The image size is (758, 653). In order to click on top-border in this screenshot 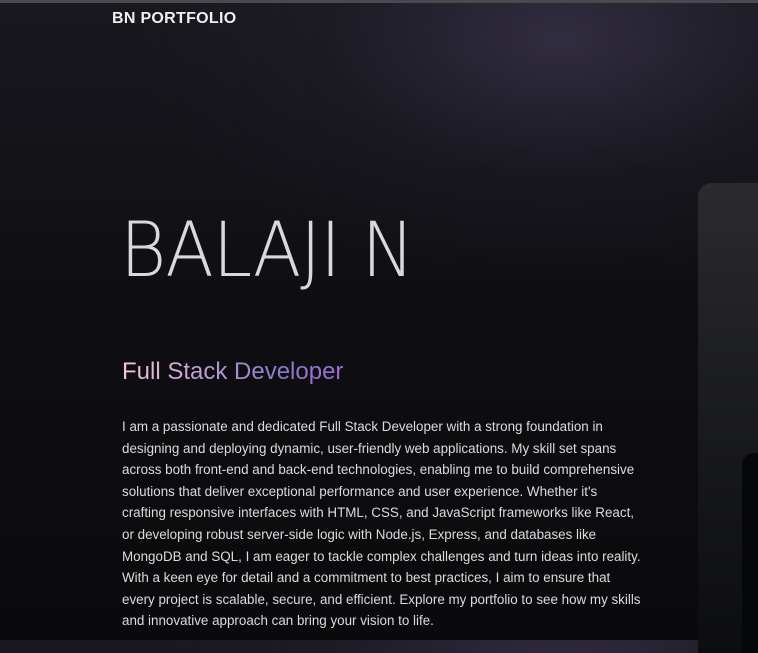, I will do `click(379, 1)`.